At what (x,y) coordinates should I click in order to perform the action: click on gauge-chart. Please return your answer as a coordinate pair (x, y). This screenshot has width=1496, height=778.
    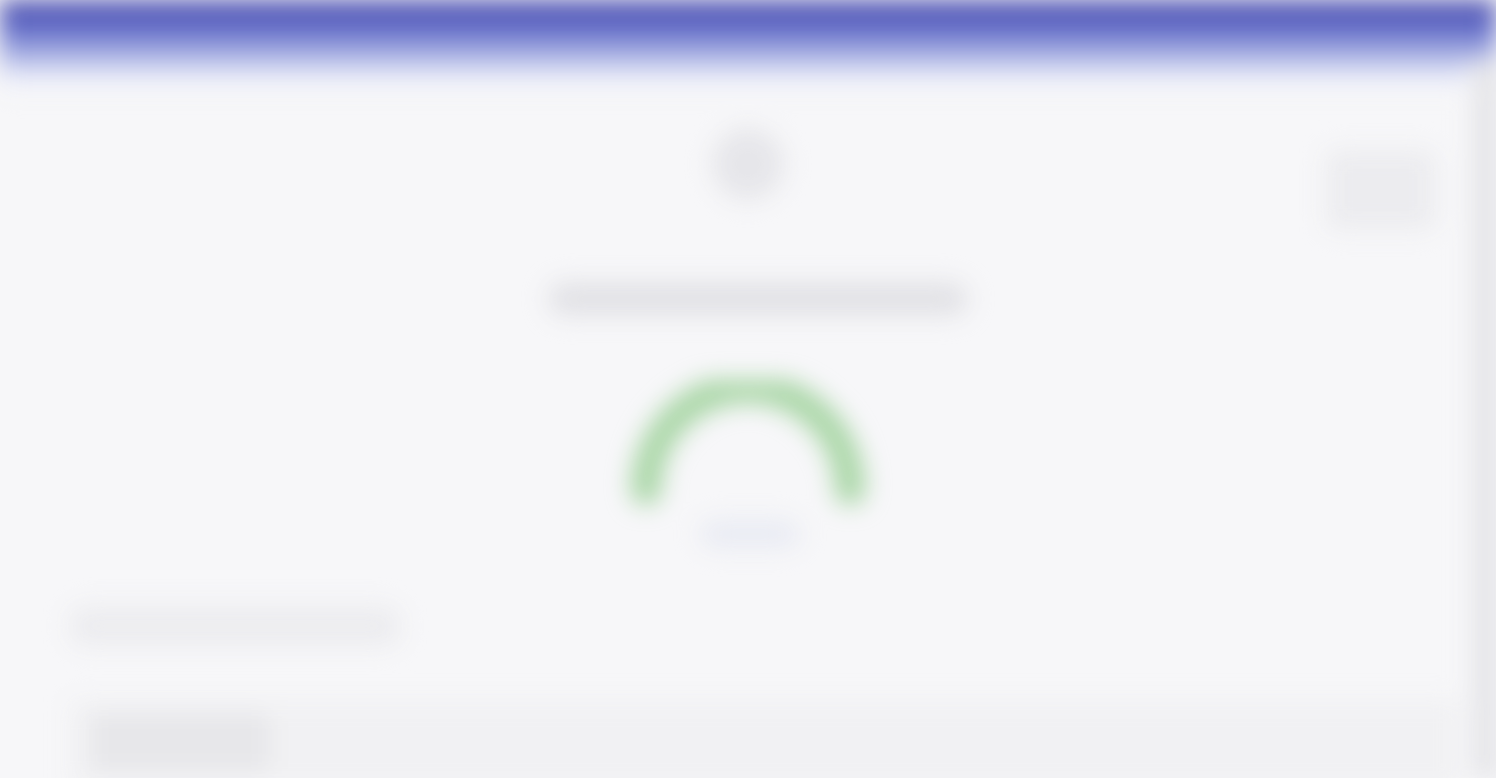
    Looking at the image, I should click on (748, 442).